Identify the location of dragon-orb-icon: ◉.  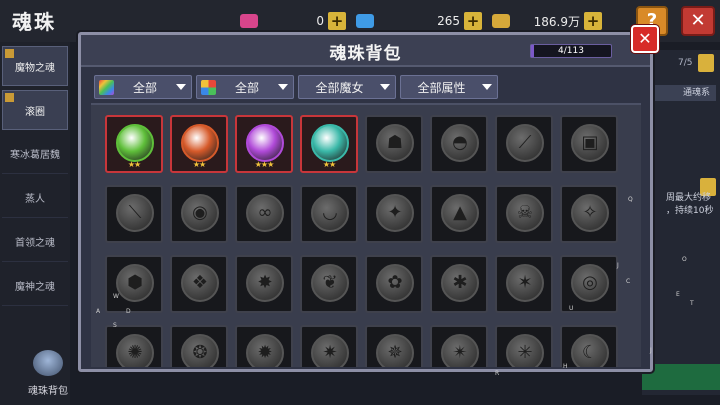
(200, 213).